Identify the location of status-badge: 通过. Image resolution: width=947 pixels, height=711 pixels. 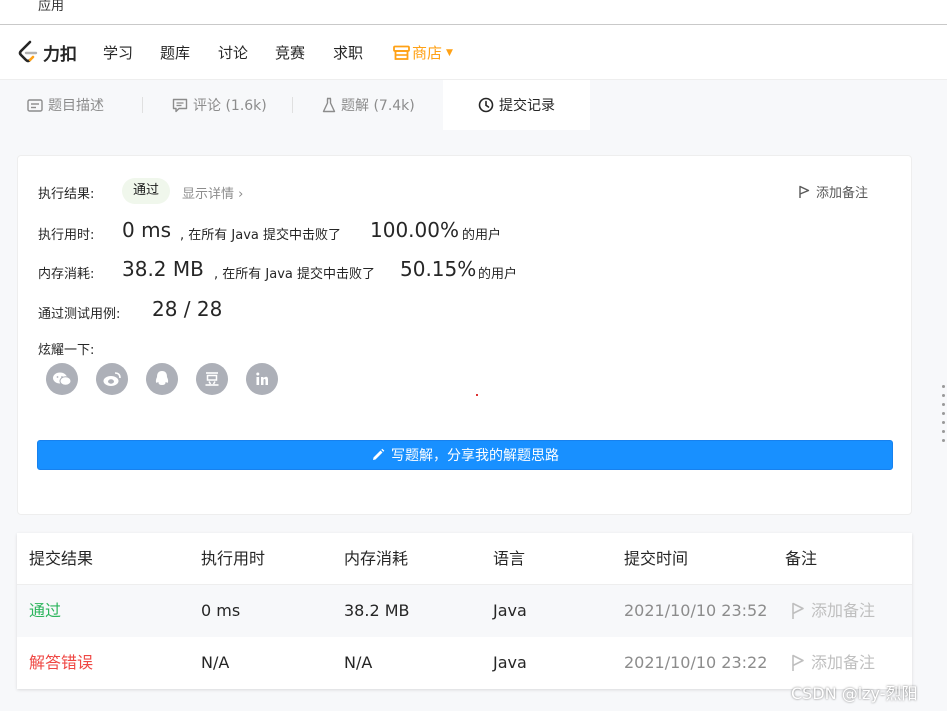
(146, 191).